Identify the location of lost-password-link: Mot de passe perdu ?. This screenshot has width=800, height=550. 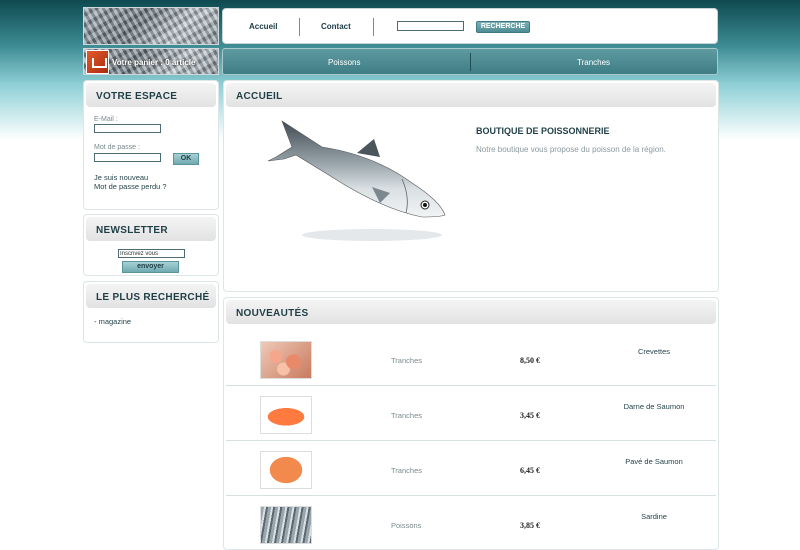
(130, 186).